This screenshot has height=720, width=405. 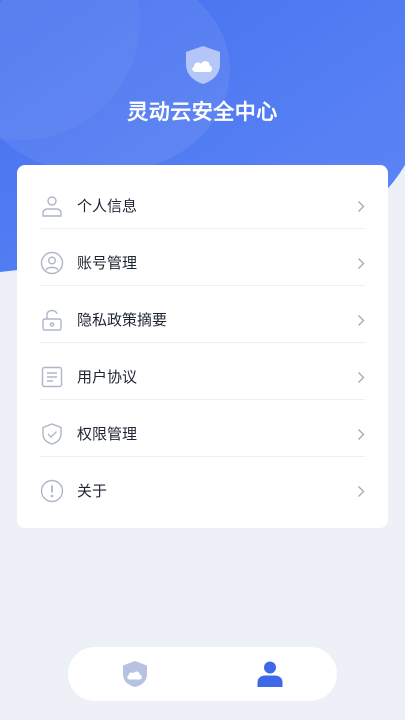 What do you see at coordinates (52, 377) in the screenshot?
I see `document-icon` at bounding box center [52, 377].